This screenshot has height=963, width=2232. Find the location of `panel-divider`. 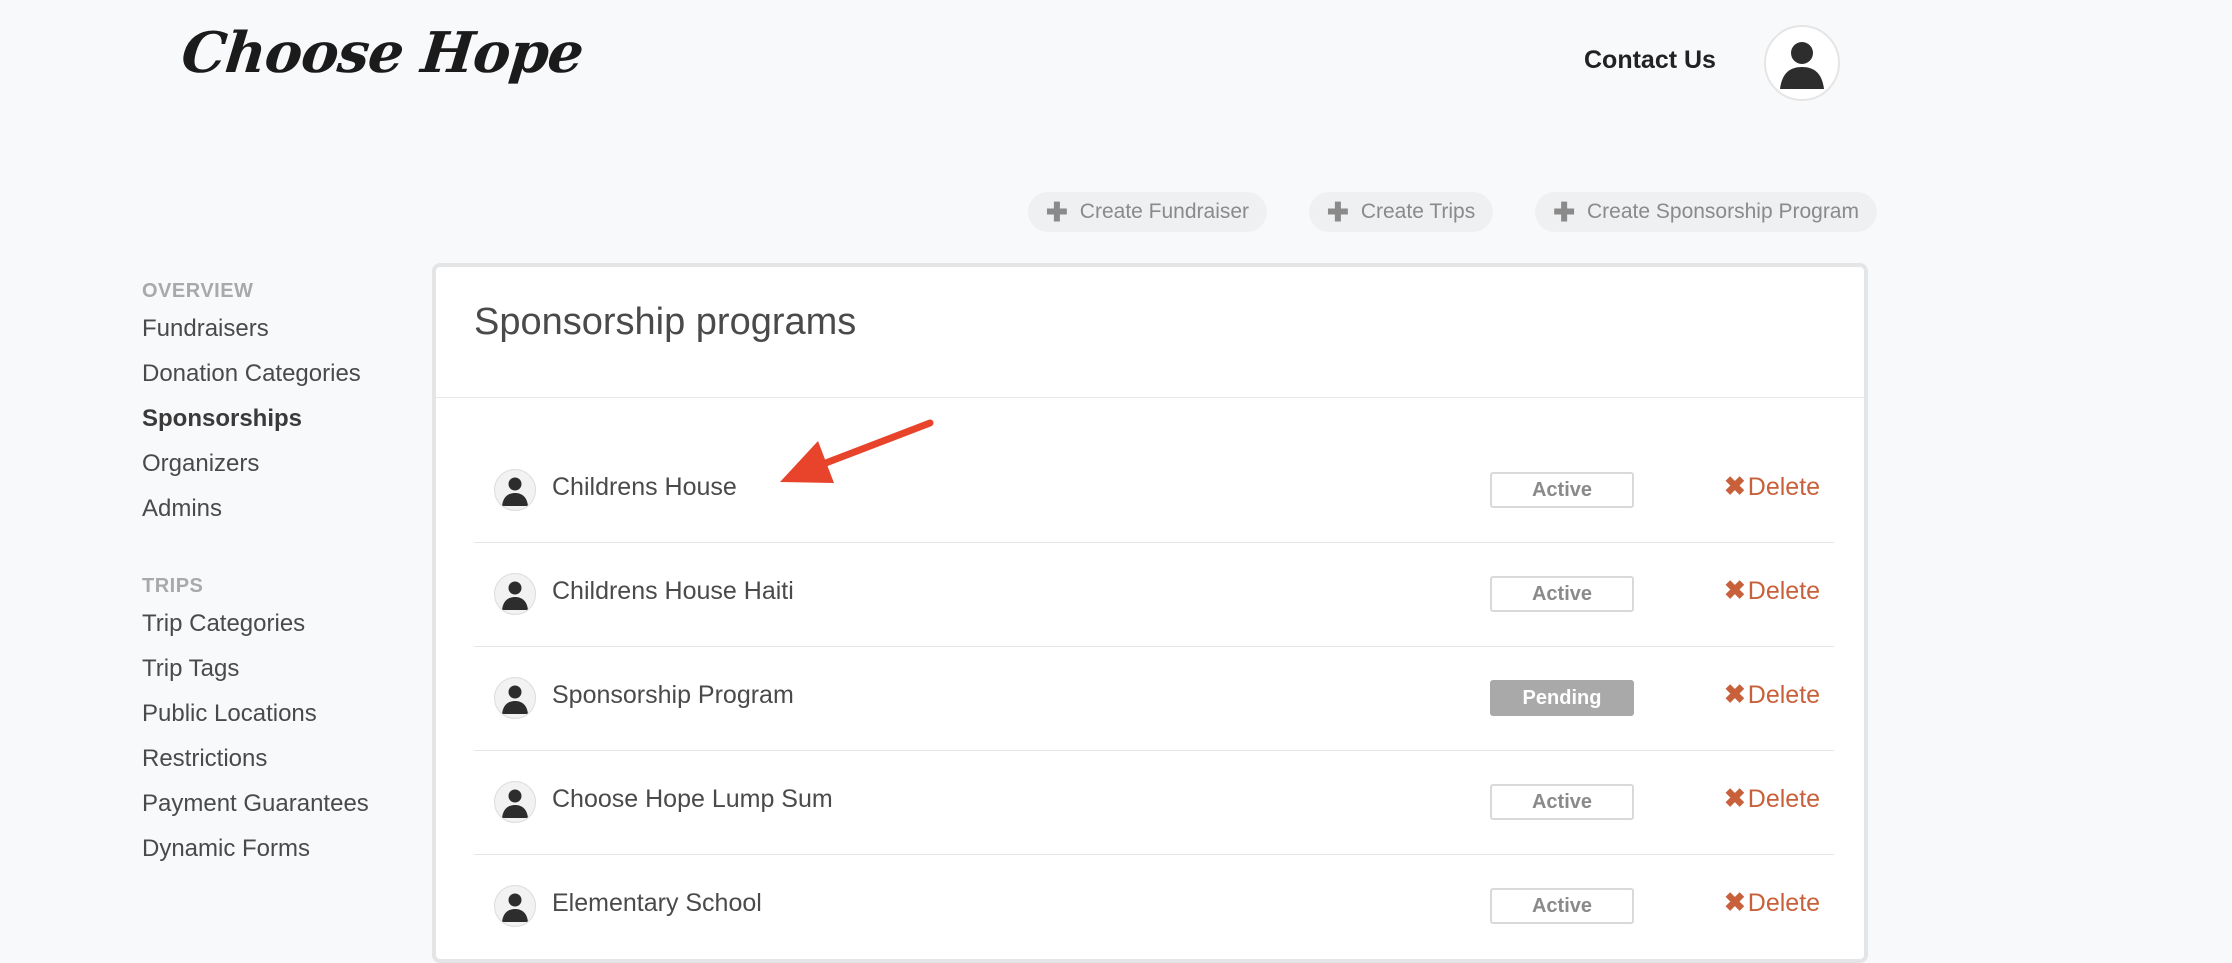

panel-divider is located at coordinates (1150, 397).